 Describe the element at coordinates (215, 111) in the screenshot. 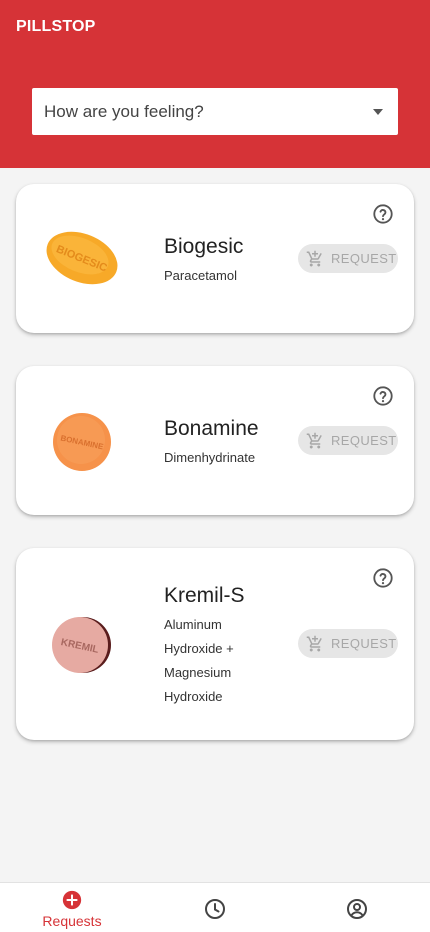

I see `feeling-select: How are you feeling?` at that location.